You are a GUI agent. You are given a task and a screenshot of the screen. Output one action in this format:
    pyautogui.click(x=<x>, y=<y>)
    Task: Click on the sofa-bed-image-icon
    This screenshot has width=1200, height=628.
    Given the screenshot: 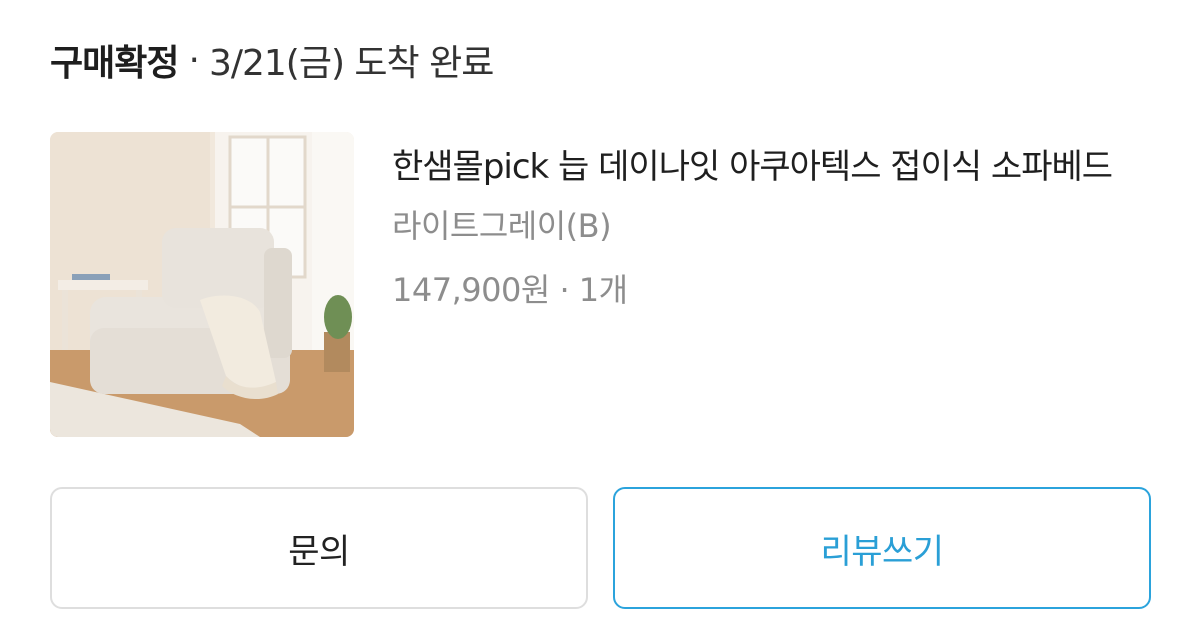 What is the action you would take?
    pyautogui.click(x=202, y=284)
    